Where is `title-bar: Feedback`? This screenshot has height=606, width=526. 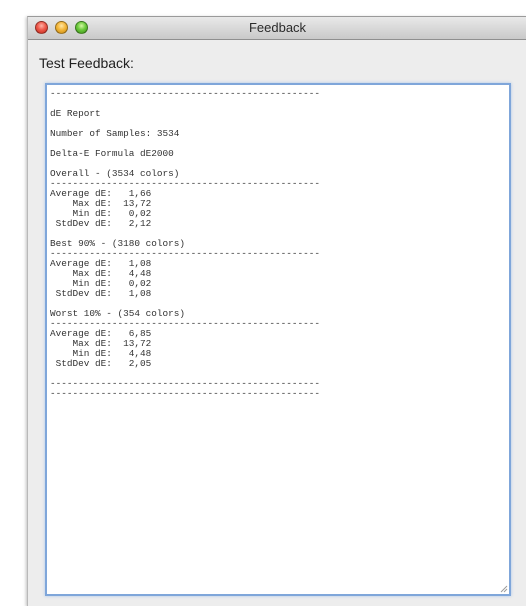
title-bar: Feedback is located at coordinates (277, 28).